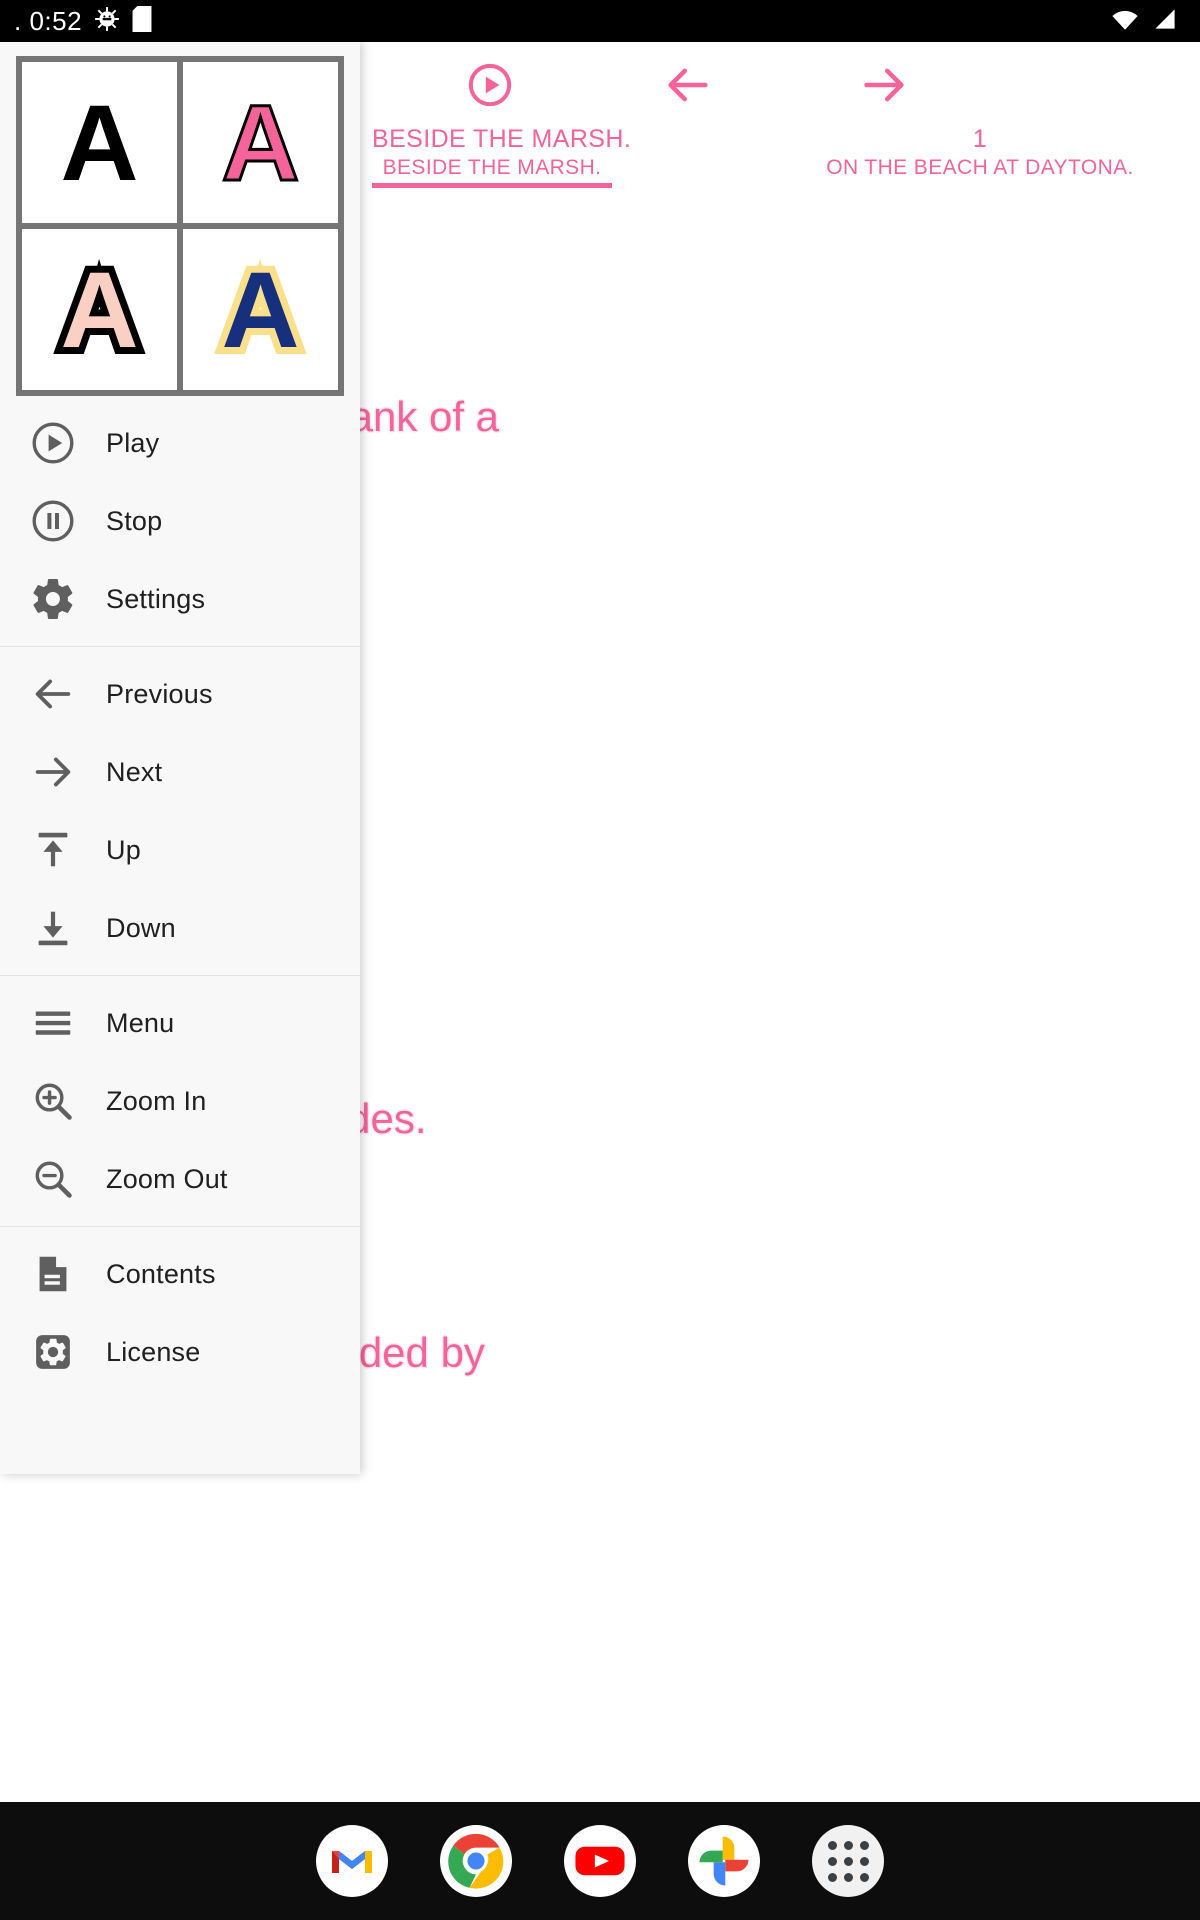 This screenshot has height=1920, width=1200. Describe the element at coordinates (53, 599) in the screenshot. I see `gear-icon` at that location.